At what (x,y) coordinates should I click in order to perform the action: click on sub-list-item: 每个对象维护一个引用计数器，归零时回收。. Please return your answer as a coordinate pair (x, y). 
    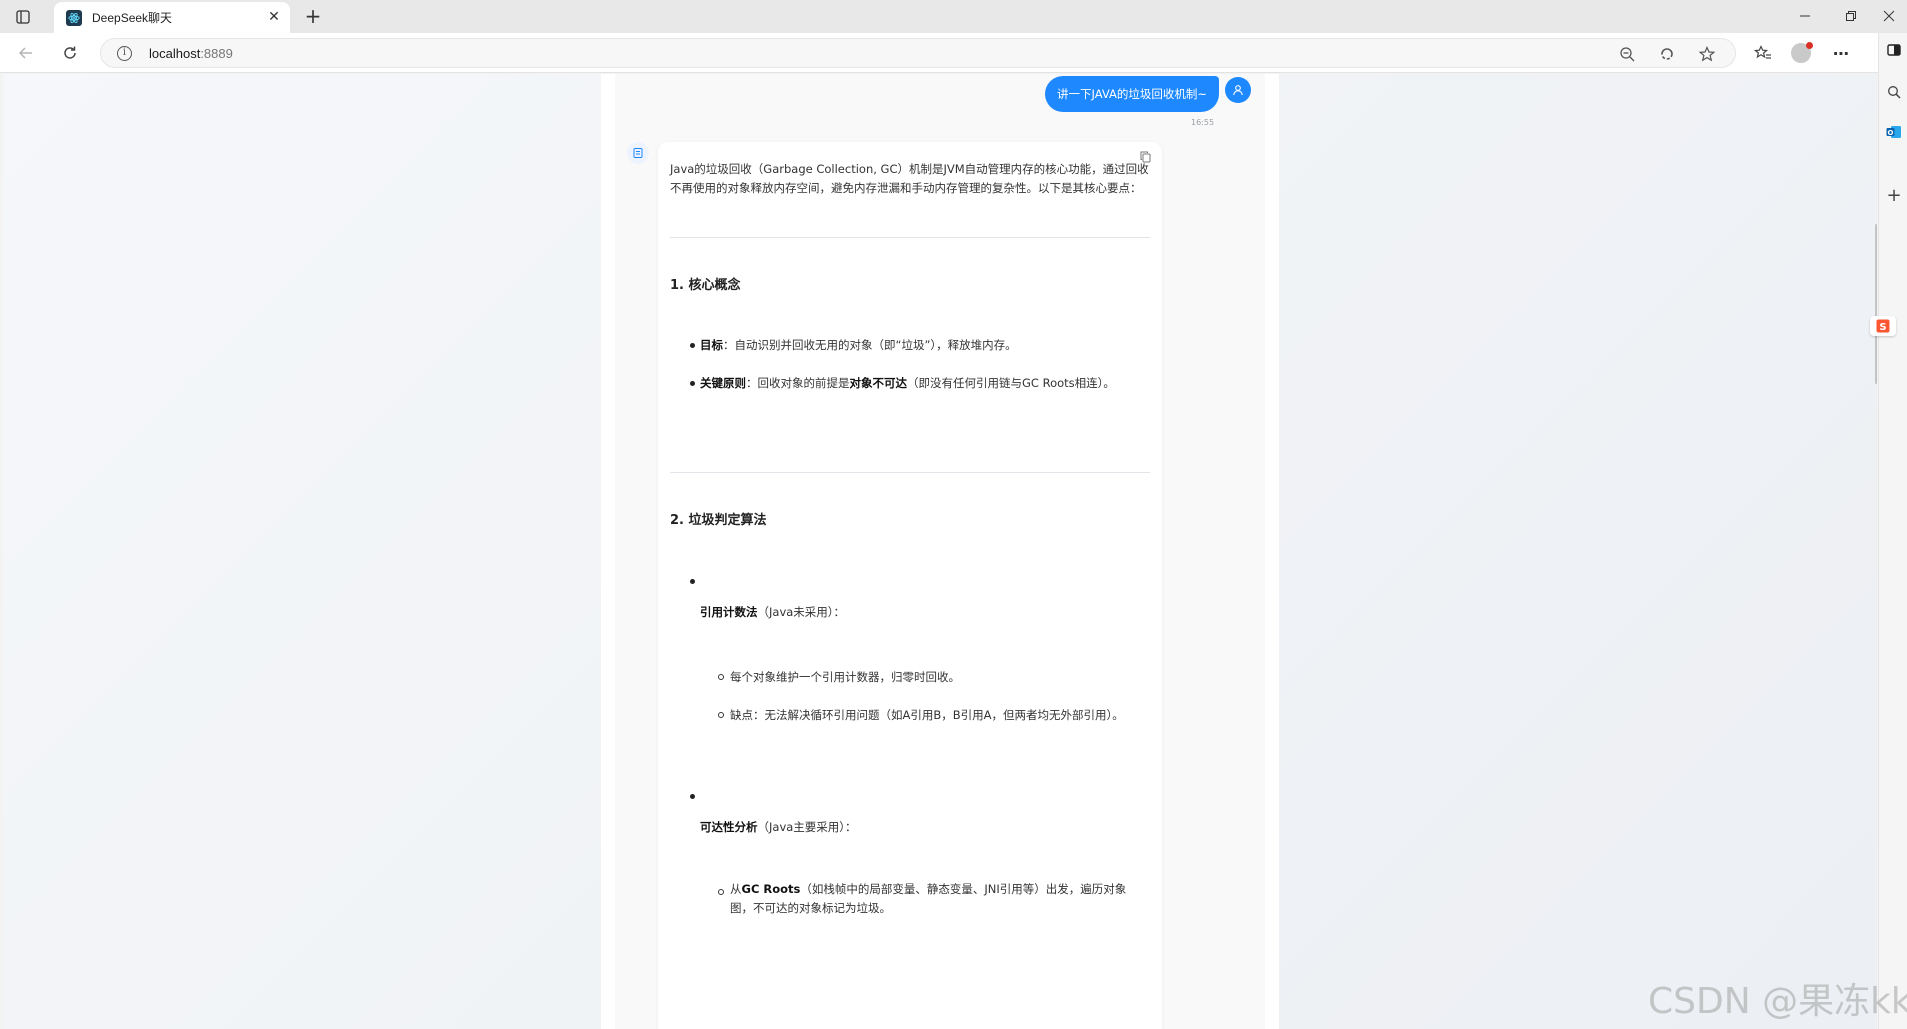
    Looking at the image, I should click on (845, 677).